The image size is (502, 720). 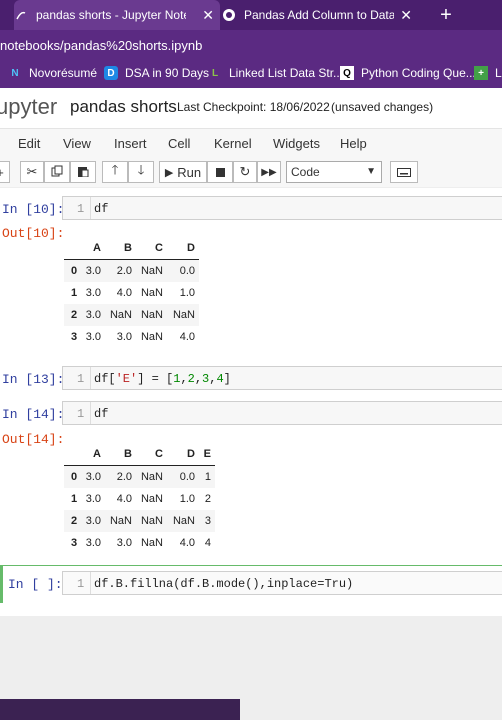 I want to click on tab-jupyter-notebook: pandas shorts - Jupyter Notebook ✕, so click(x=117, y=15).